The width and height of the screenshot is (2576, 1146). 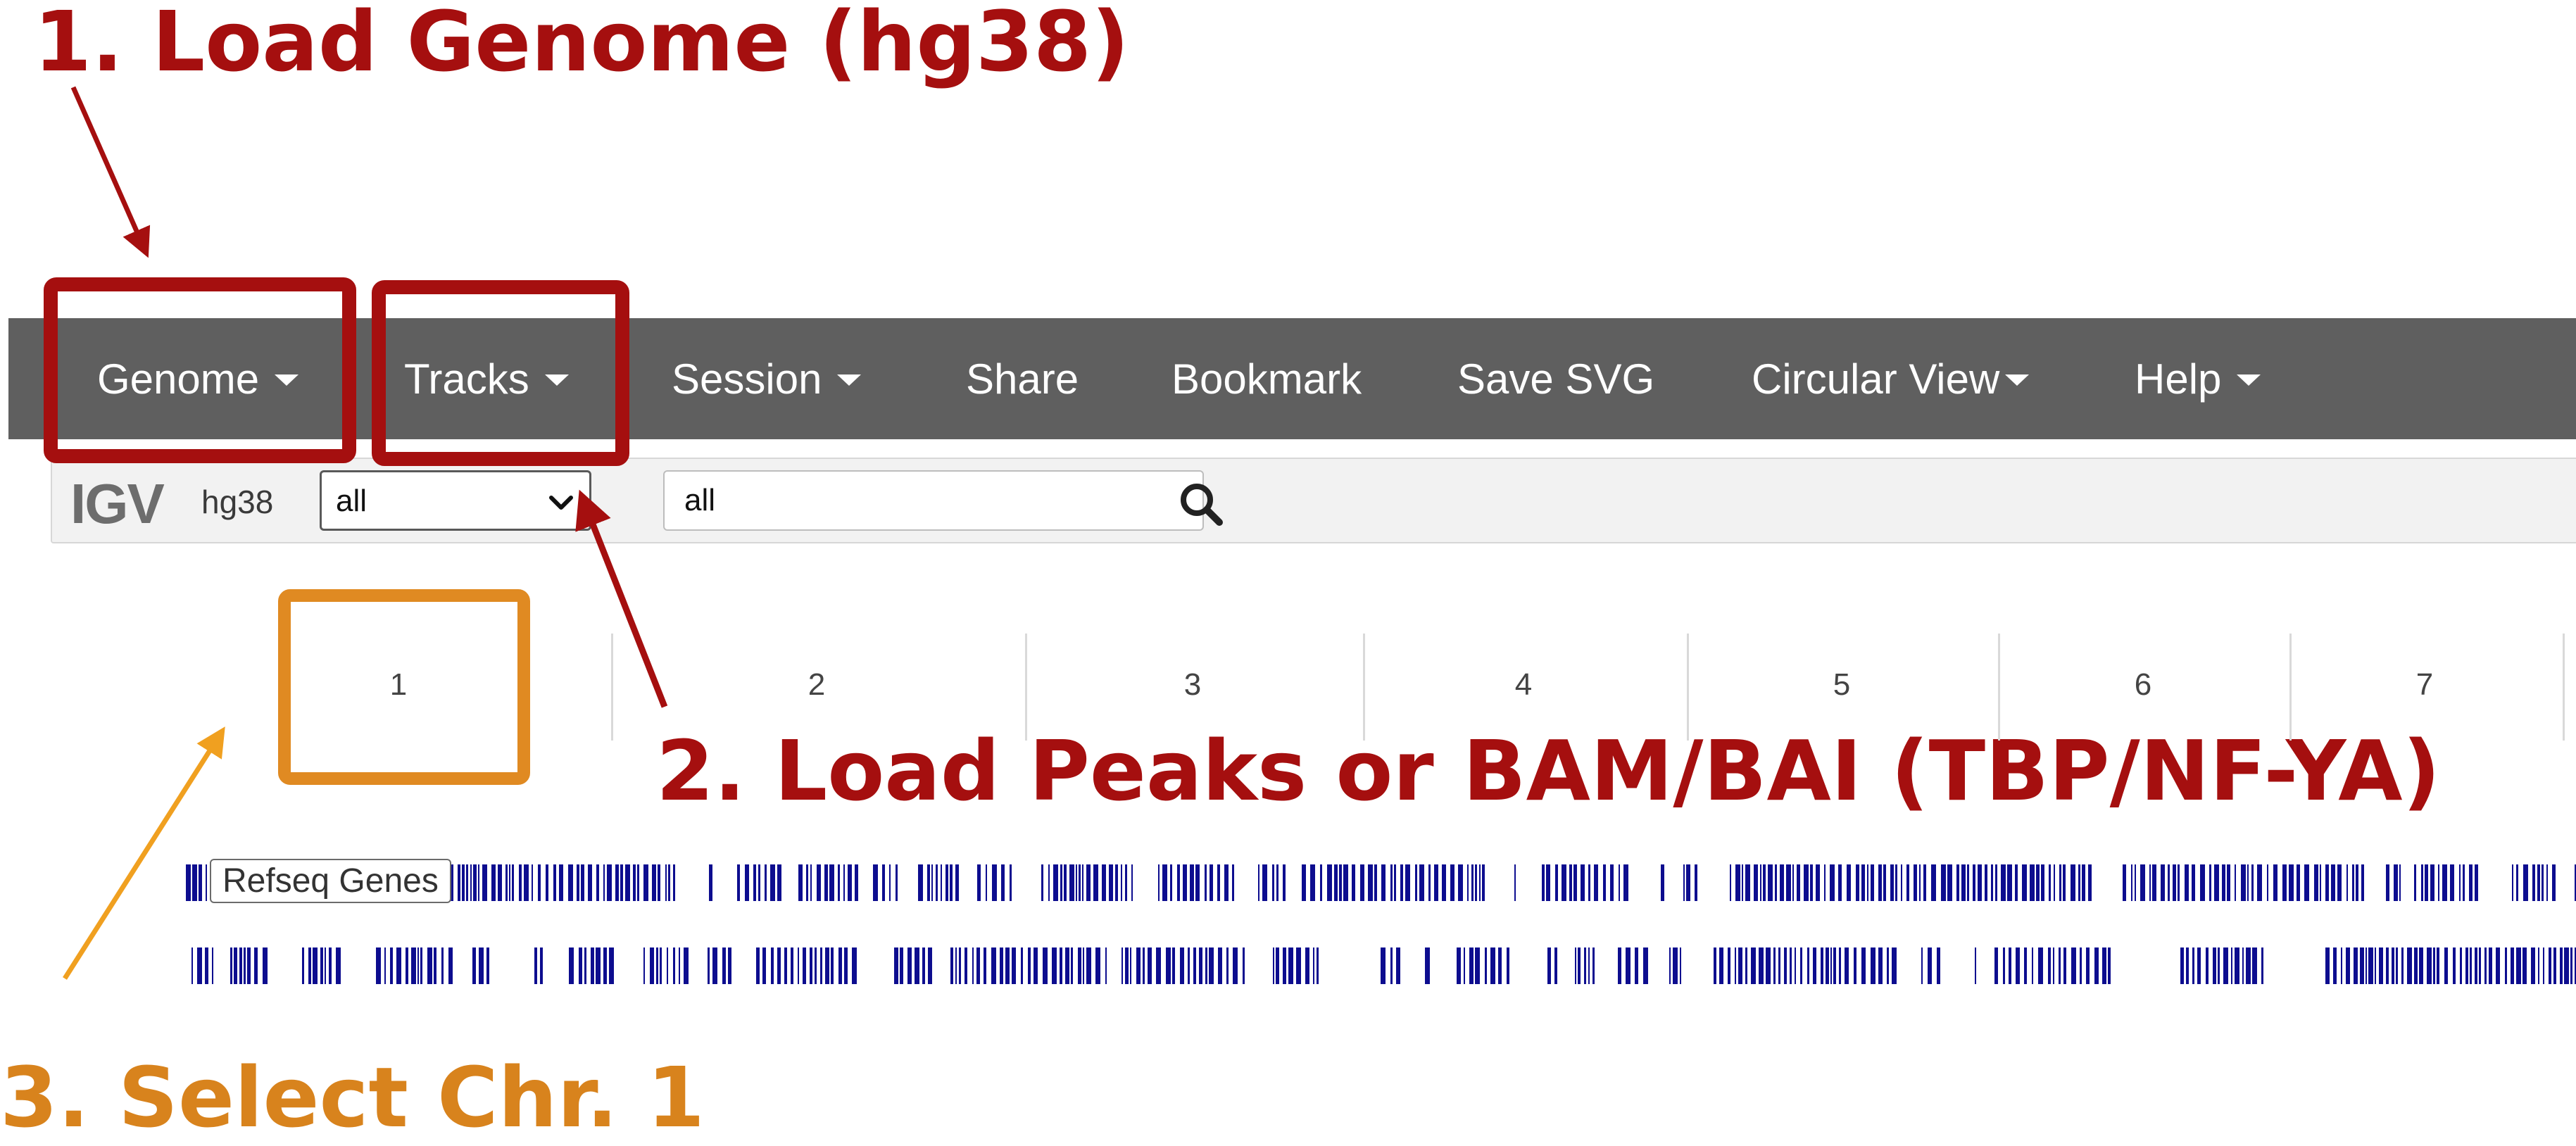 What do you see at coordinates (404, 687) in the screenshot?
I see `highlight-box-chr1` at bounding box center [404, 687].